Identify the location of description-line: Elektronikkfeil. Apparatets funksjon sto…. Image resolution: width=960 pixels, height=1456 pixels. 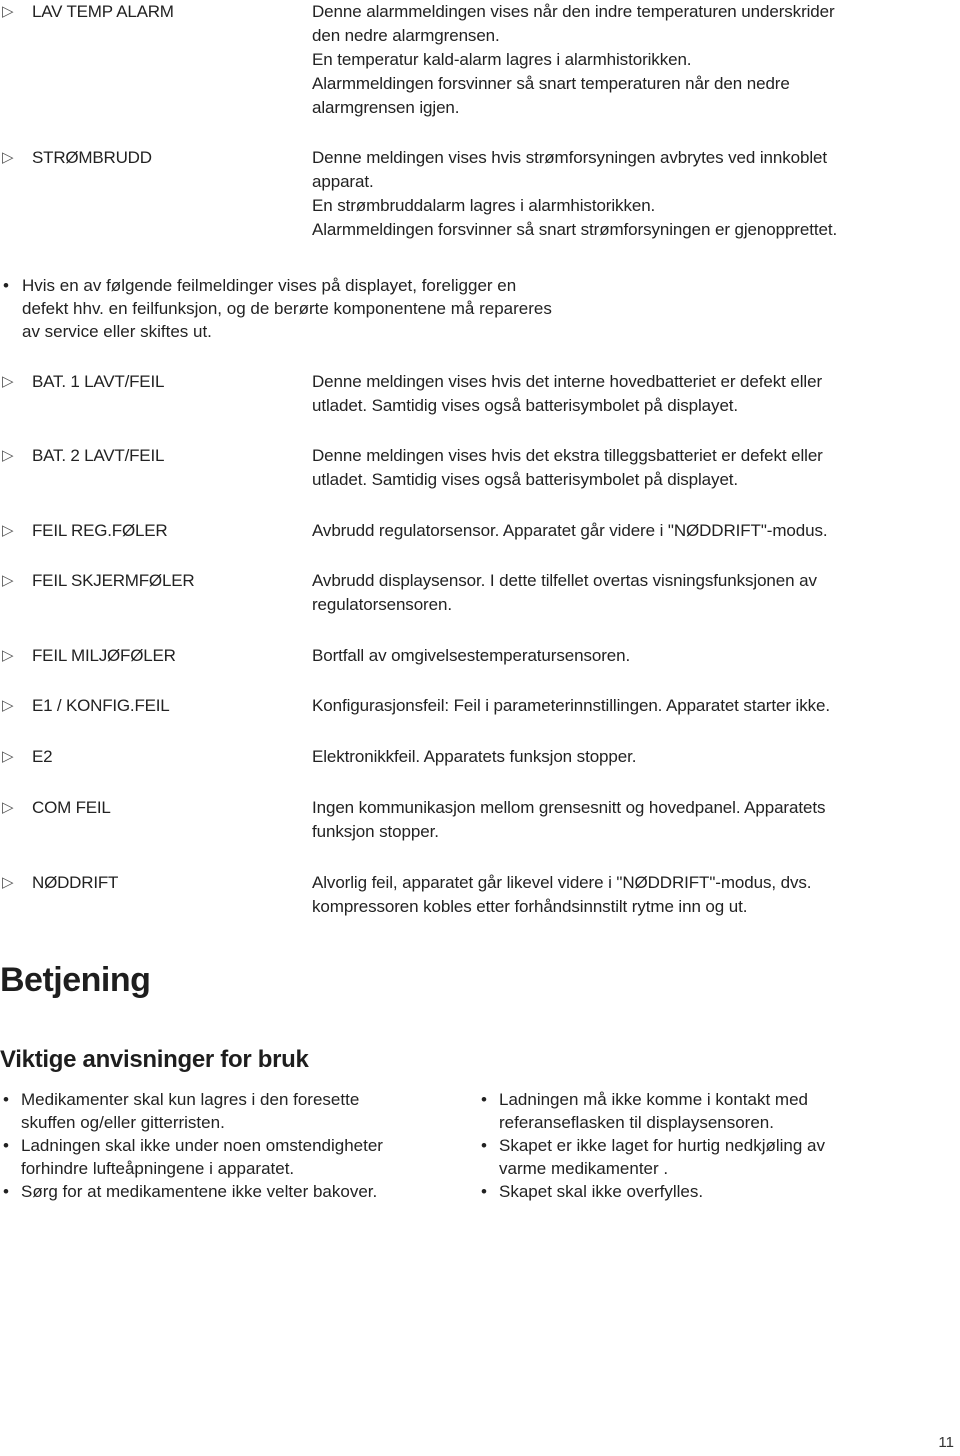
(474, 756).